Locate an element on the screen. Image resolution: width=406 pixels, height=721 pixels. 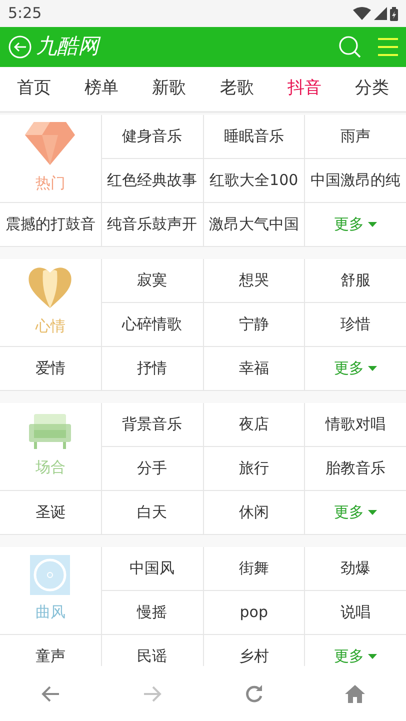
diamond-icon is located at coordinates (50, 143).